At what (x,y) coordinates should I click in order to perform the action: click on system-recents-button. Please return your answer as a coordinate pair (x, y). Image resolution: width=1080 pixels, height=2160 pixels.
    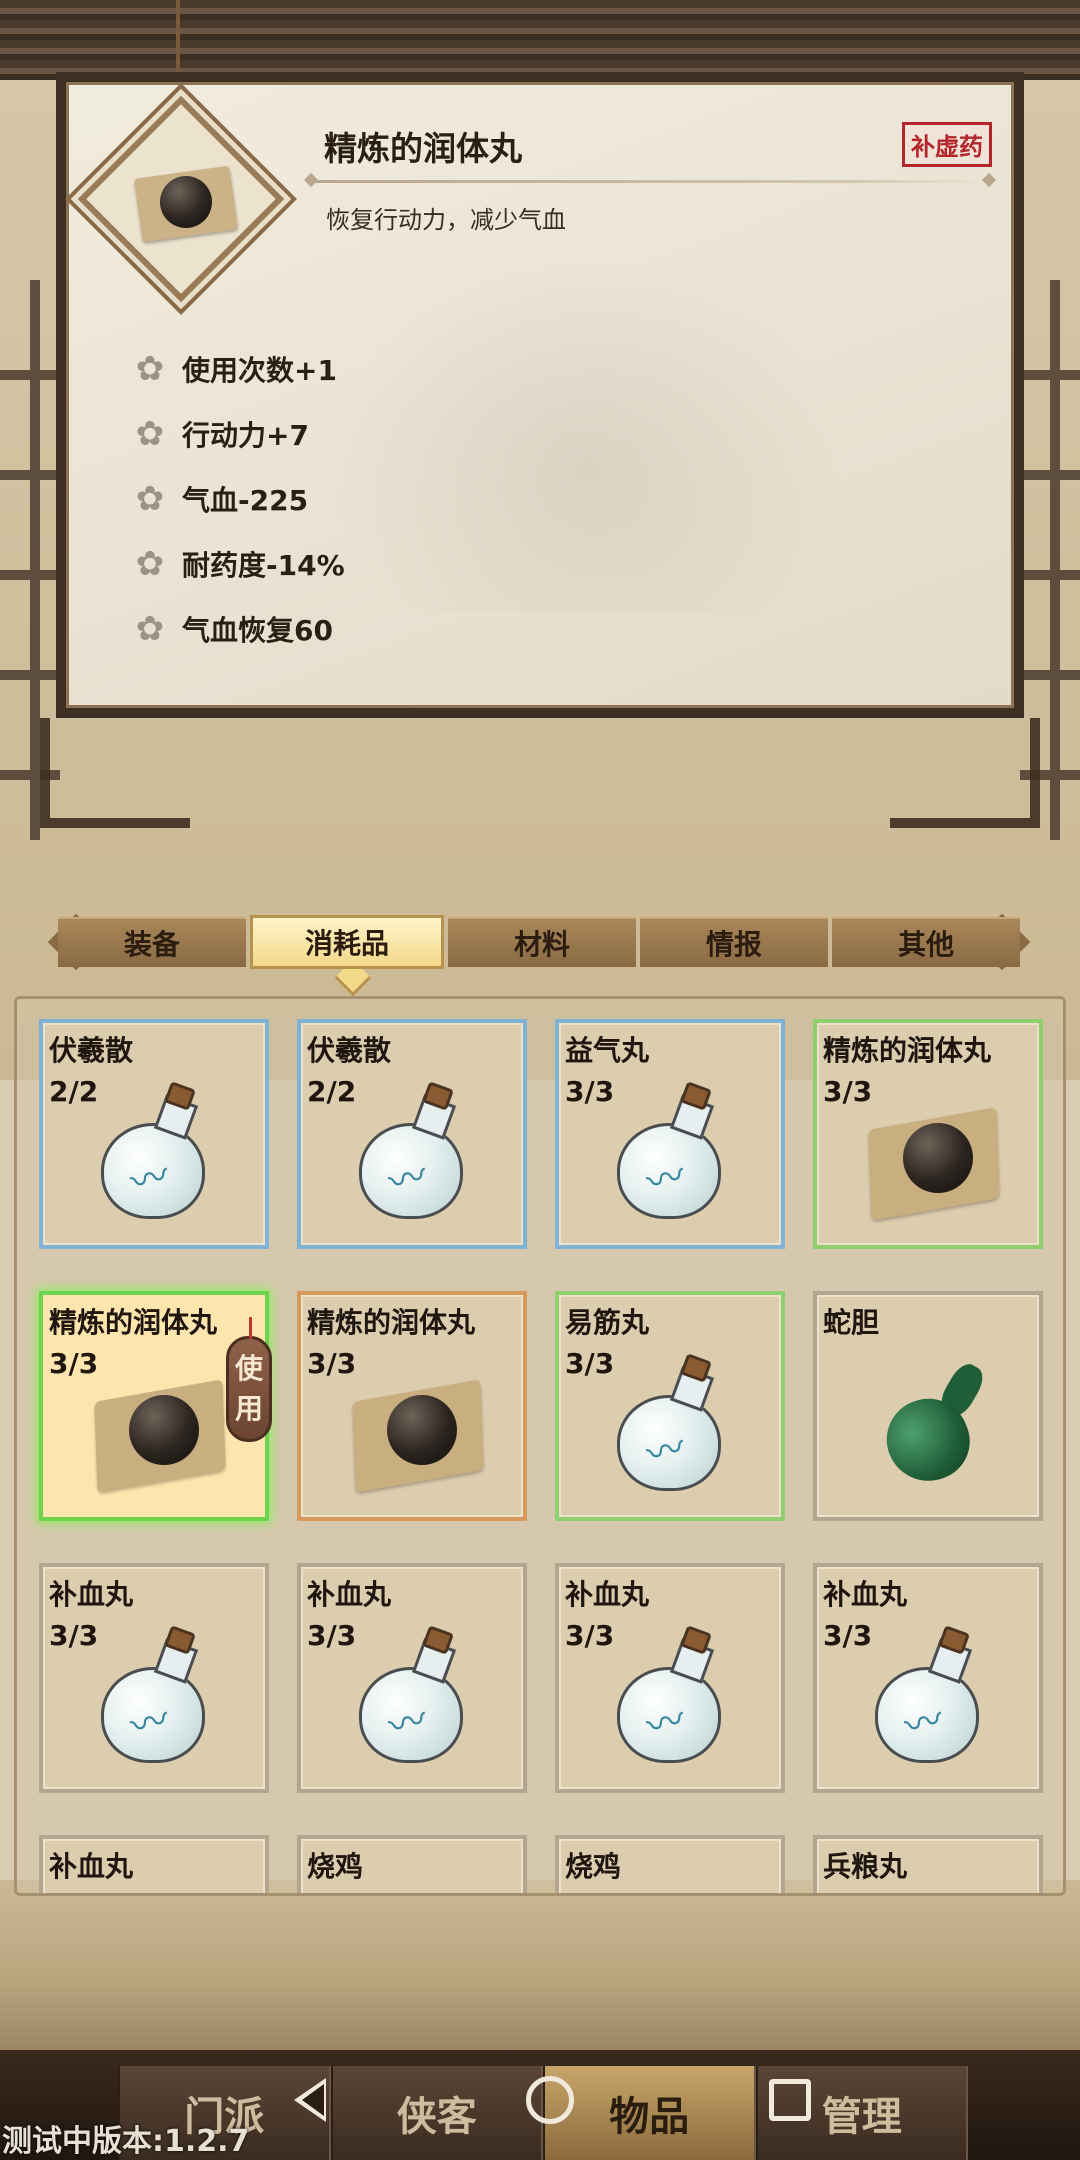
    Looking at the image, I should click on (790, 2100).